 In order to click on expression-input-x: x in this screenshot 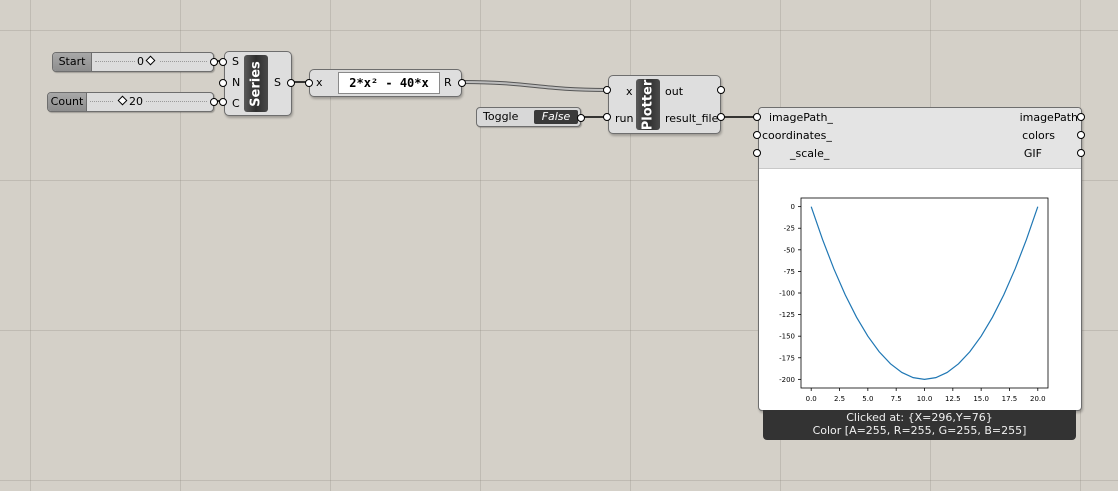, I will do `click(319, 82)`.